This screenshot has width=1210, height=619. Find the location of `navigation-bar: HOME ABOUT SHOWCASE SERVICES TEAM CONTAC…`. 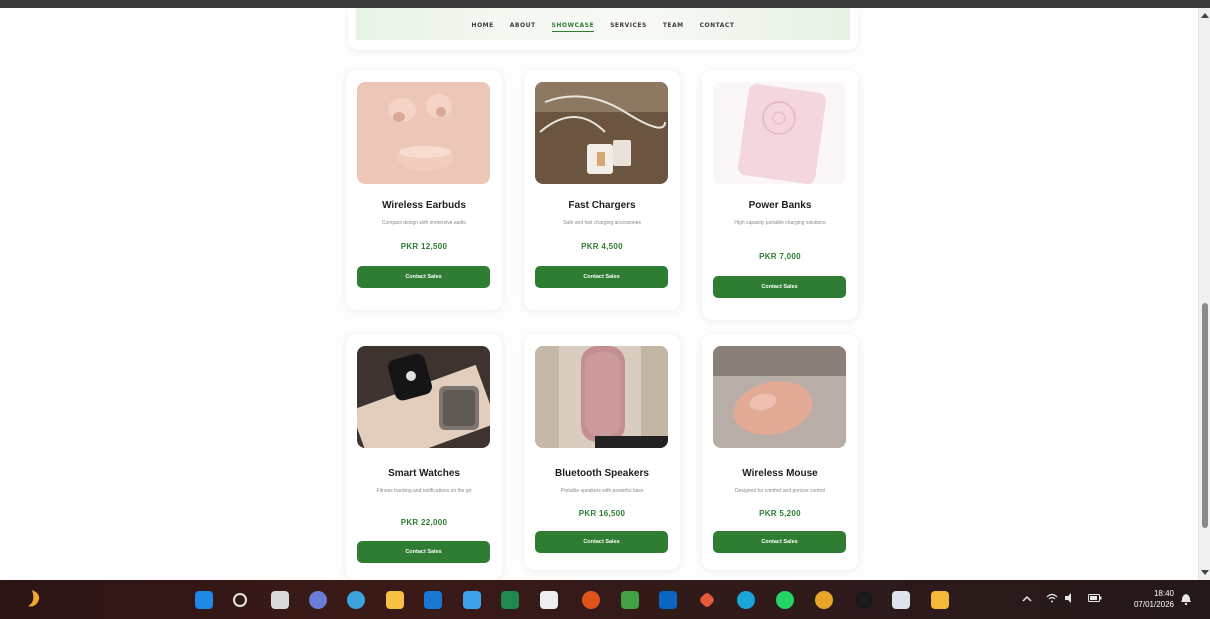

navigation-bar: HOME ABOUT SHOWCASE SERVICES TEAM CONTAC… is located at coordinates (603, 29).